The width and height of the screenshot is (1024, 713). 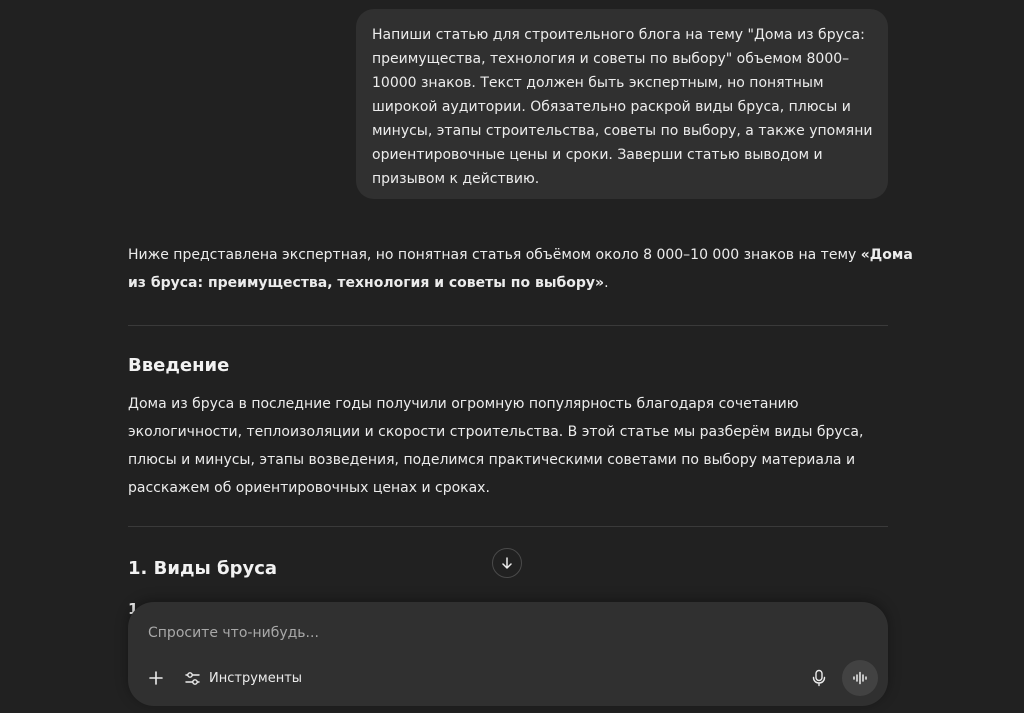 I want to click on add-attachment-button, so click(x=156, y=678).